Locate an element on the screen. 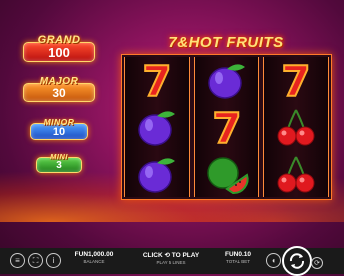  reel-3: 7 is located at coordinates (296, 127).